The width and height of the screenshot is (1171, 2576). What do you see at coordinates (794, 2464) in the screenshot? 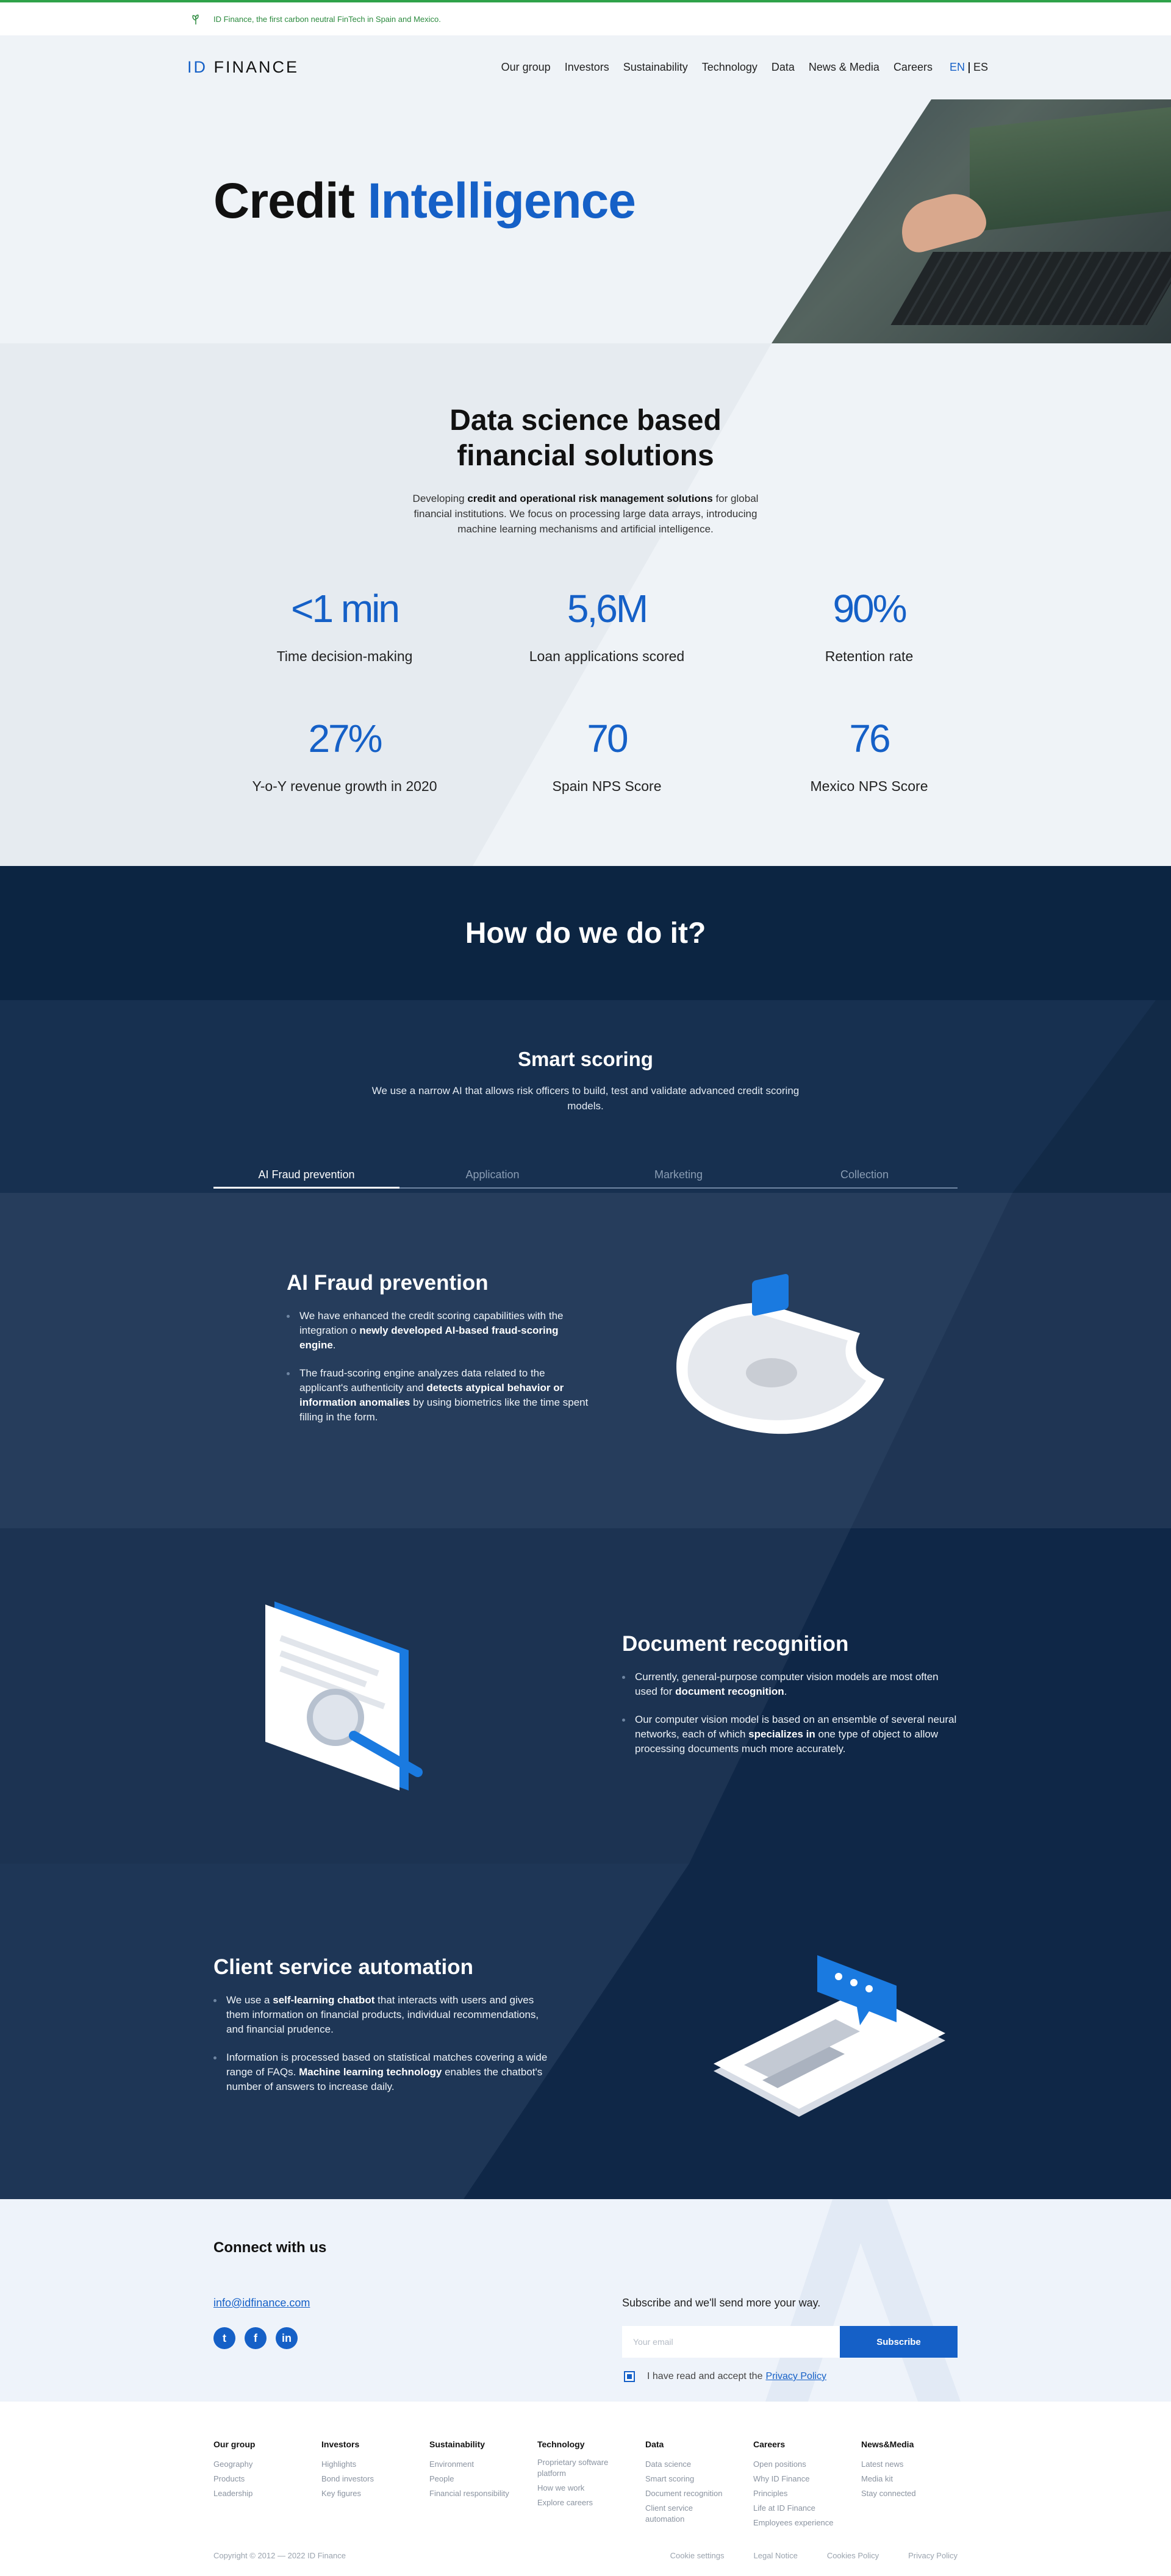
I see `footer-link: Open positions` at bounding box center [794, 2464].